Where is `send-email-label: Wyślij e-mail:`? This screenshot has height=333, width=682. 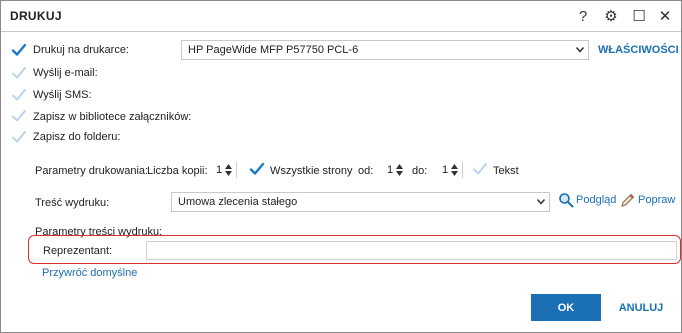
send-email-label: Wyślij e-mail: is located at coordinates (65, 73).